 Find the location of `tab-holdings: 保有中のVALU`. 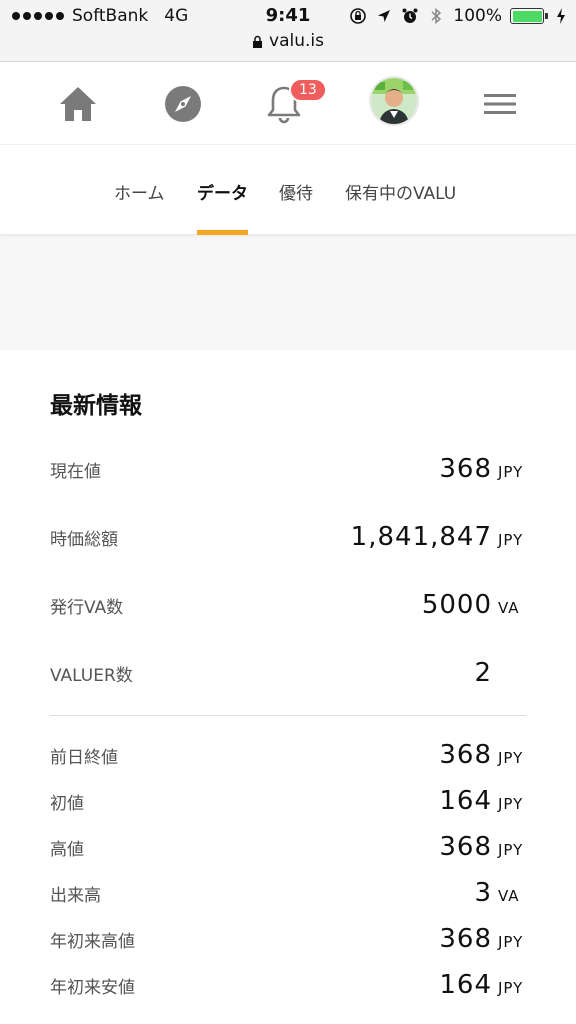

tab-holdings: 保有中のVALU is located at coordinates (400, 191).